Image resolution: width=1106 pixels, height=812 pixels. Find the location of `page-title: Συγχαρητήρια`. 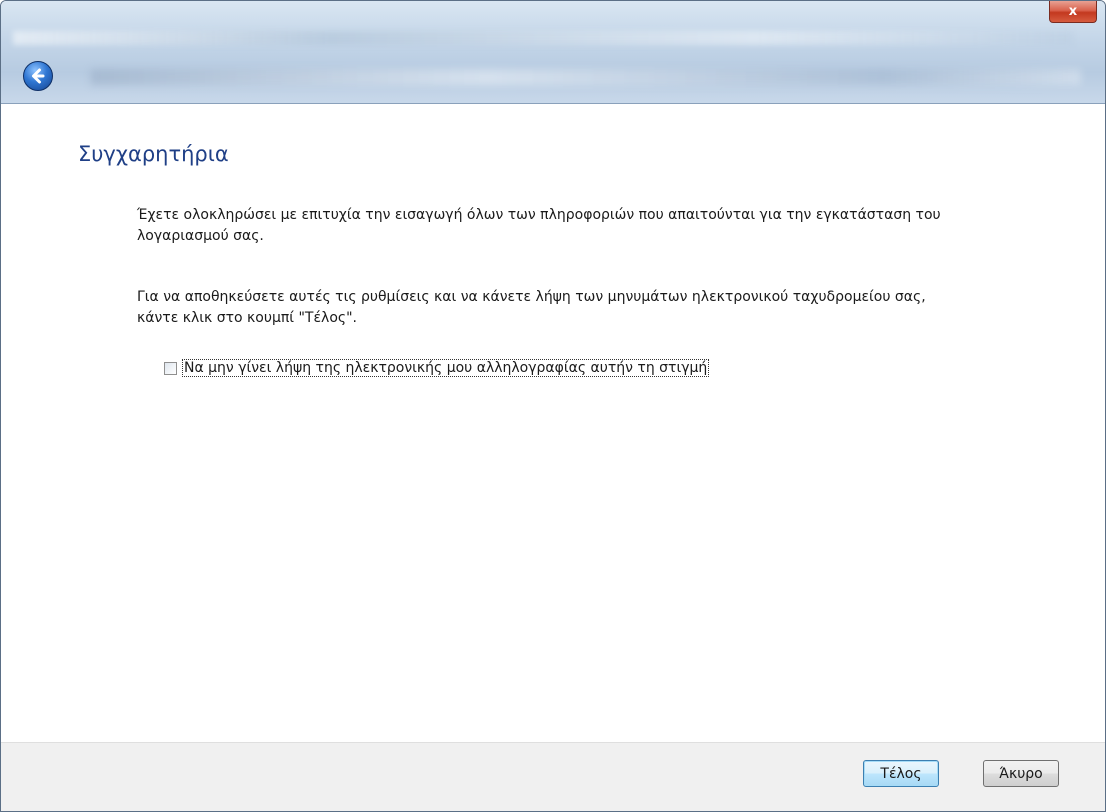

page-title: Συγχαρητήρια is located at coordinates (153, 154).